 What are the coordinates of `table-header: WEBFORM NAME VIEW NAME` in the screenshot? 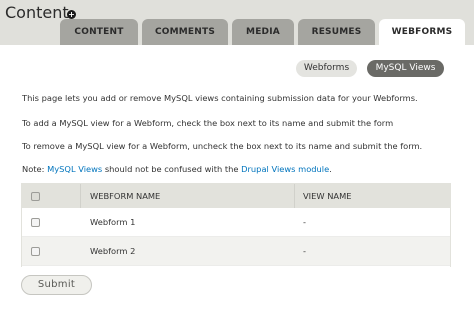 It's located at (236, 196).